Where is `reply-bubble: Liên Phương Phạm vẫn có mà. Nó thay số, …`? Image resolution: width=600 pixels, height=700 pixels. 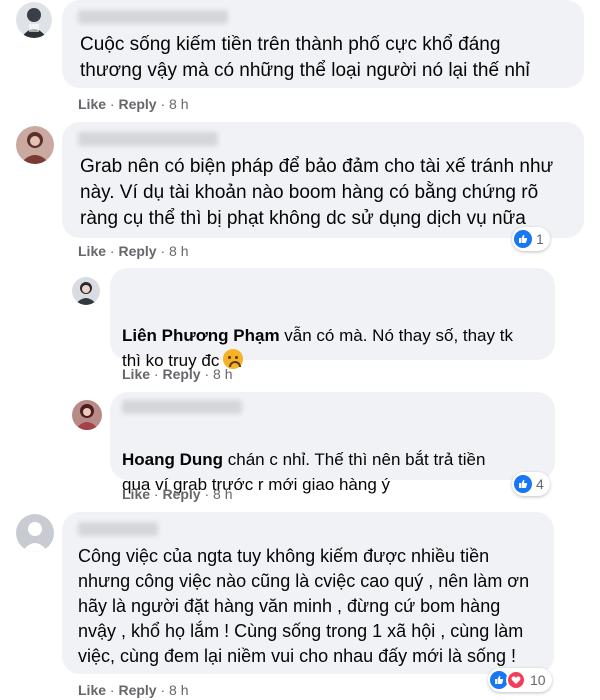 reply-bubble: Liên Phương Phạm vẫn có mà. Nó thay số, … is located at coordinates (332, 319).